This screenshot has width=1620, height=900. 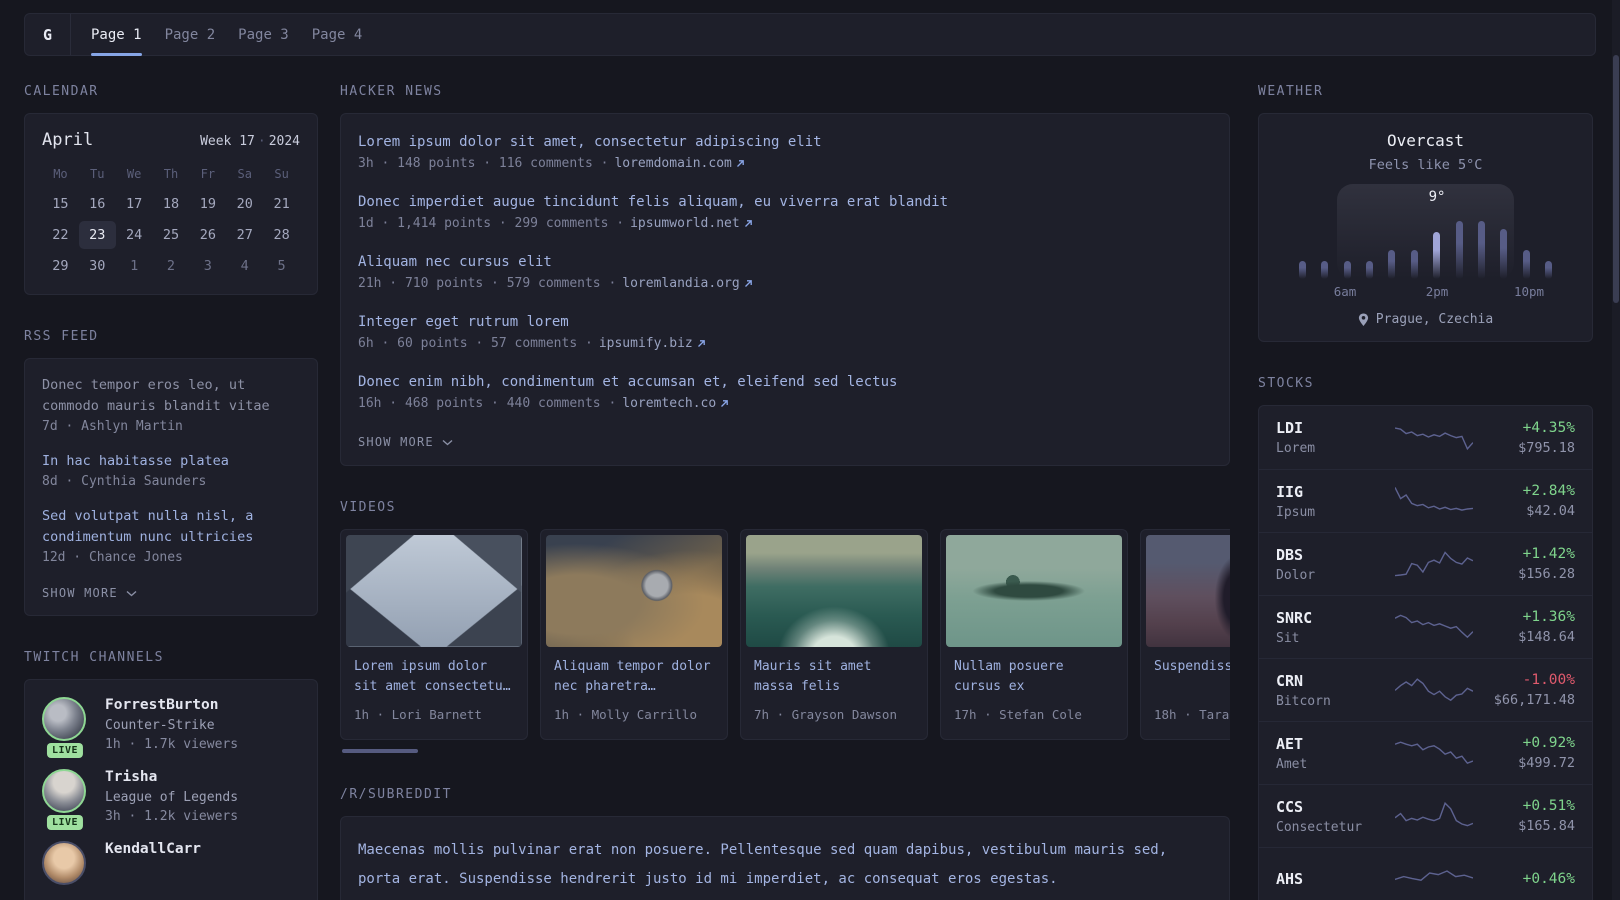 I want to click on rss-show-more-button: SHOW MORE, so click(x=89, y=593).